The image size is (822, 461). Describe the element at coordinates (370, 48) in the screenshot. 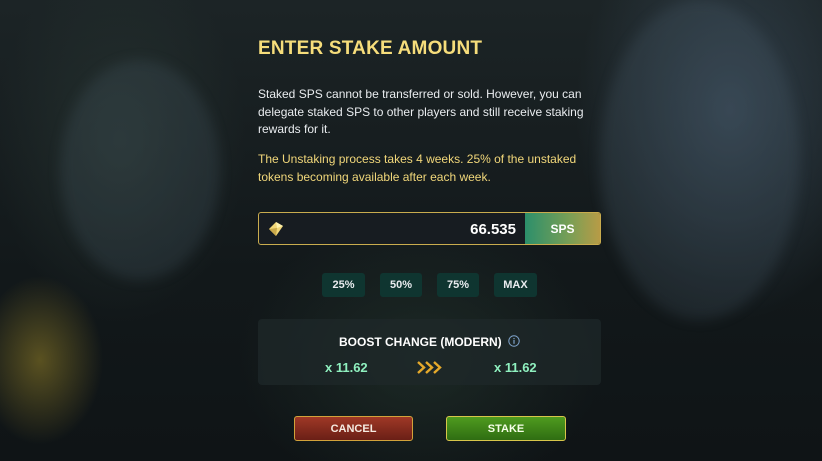

I see `dialog-title: ENTER STAKE AMOUNT` at that location.